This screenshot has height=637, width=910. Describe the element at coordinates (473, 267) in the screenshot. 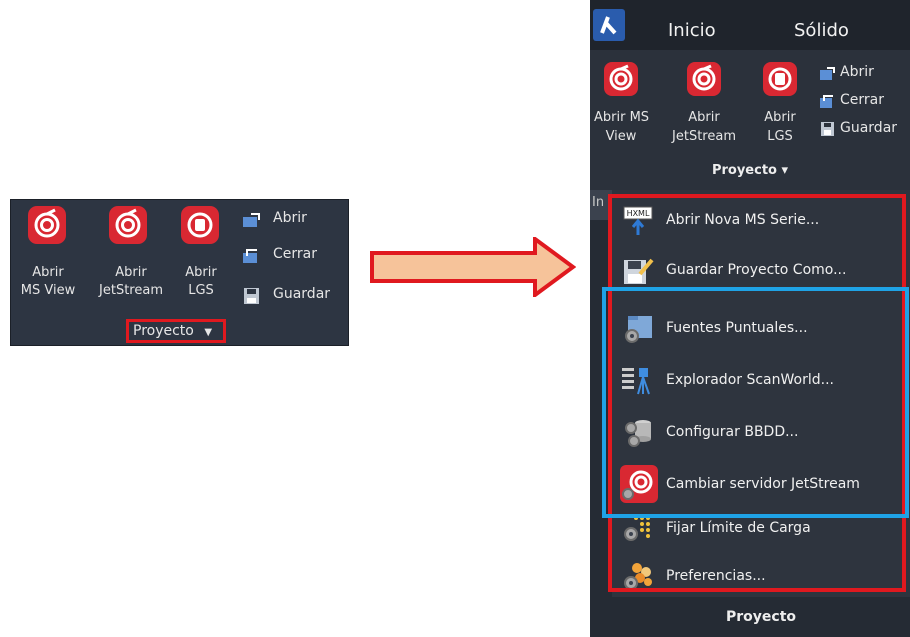

I see `transition-arrow` at that location.